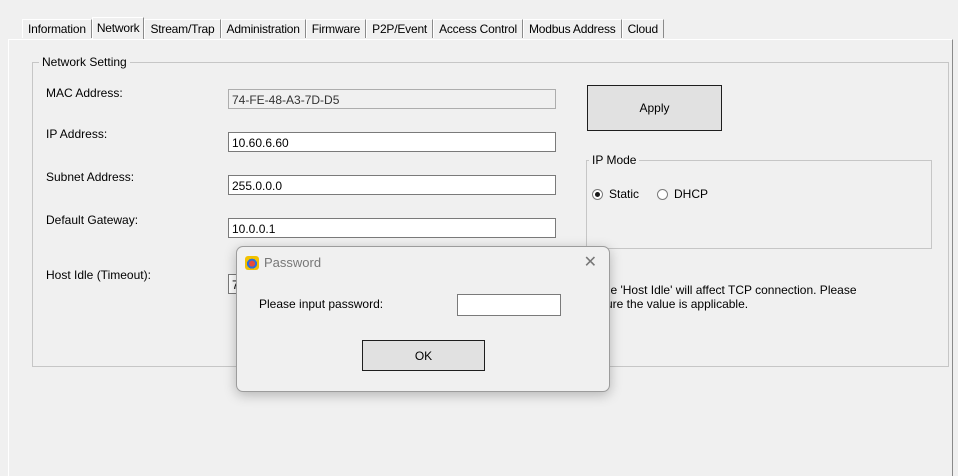  Describe the element at coordinates (654, 108) in the screenshot. I see `apply-button: Apply` at that location.